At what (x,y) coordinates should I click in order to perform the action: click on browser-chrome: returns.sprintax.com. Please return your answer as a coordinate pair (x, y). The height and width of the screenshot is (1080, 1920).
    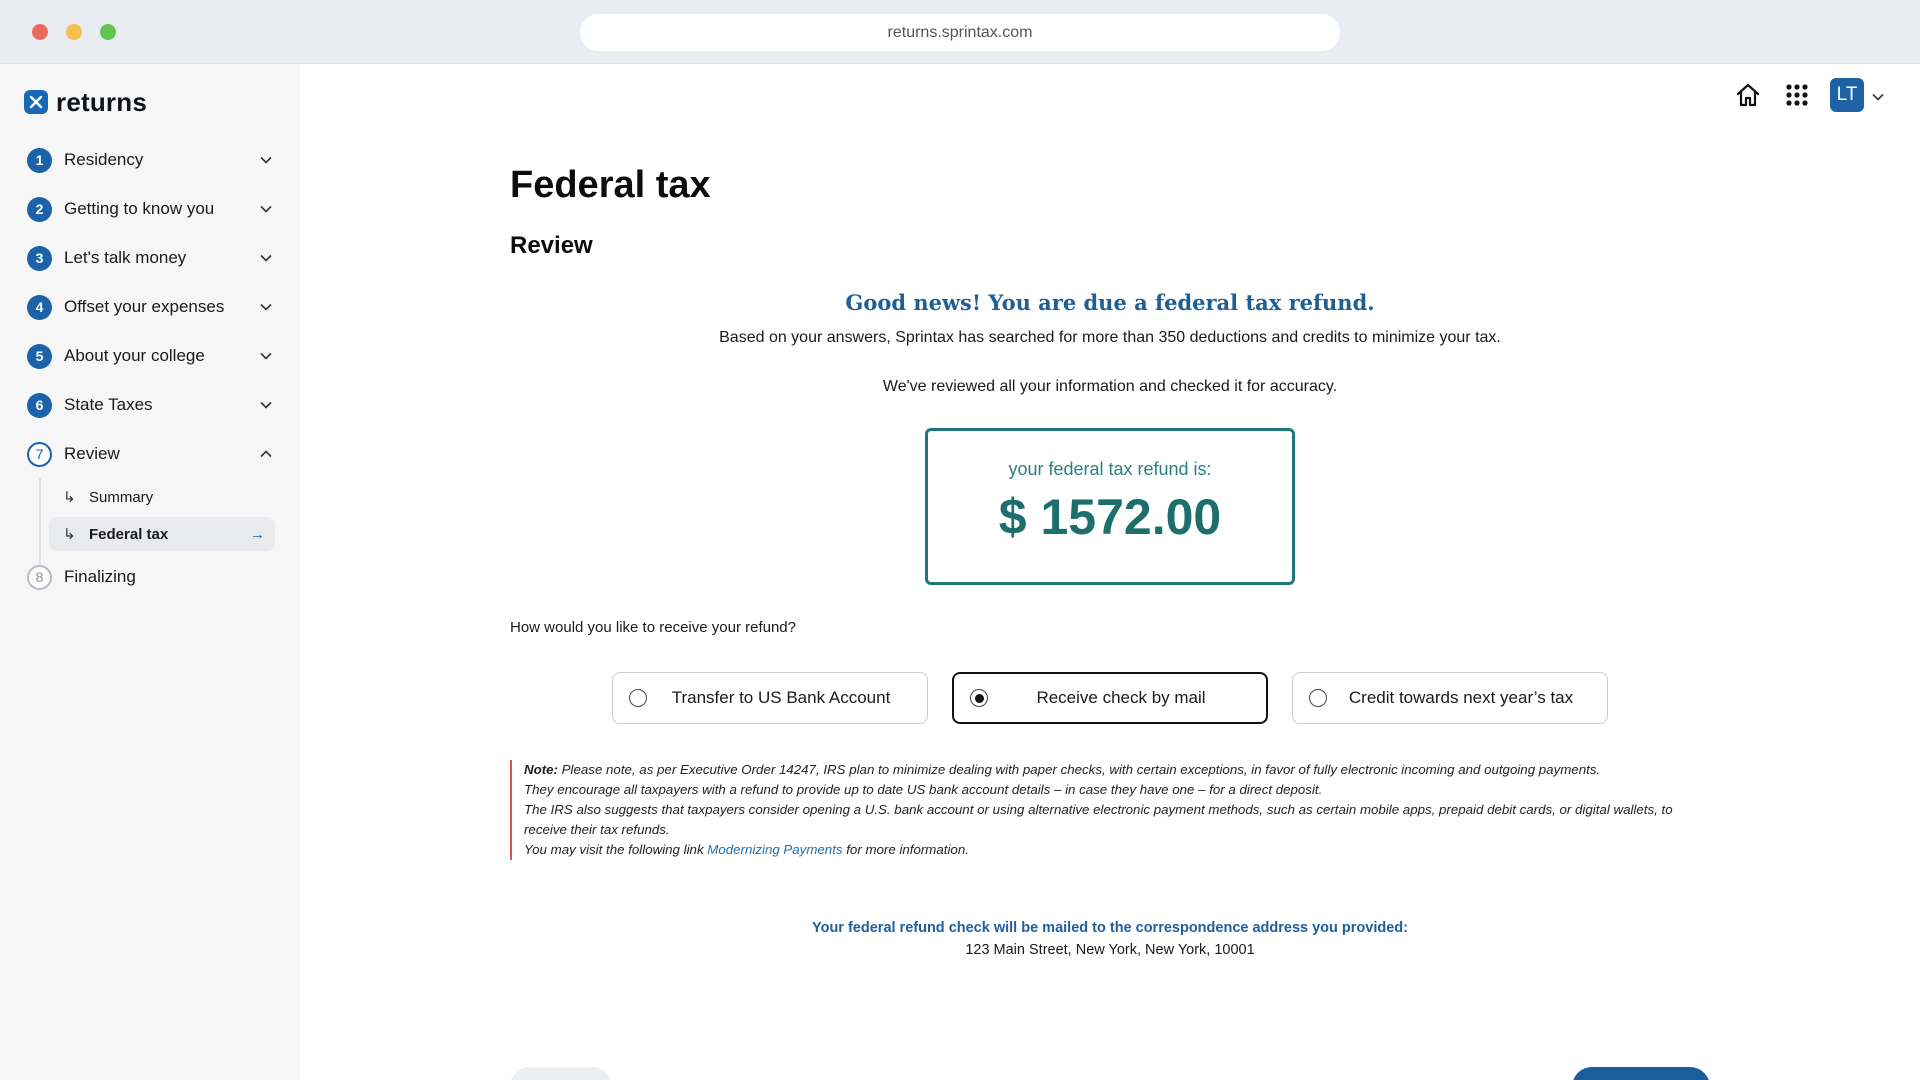
    Looking at the image, I should click on (960, 32).